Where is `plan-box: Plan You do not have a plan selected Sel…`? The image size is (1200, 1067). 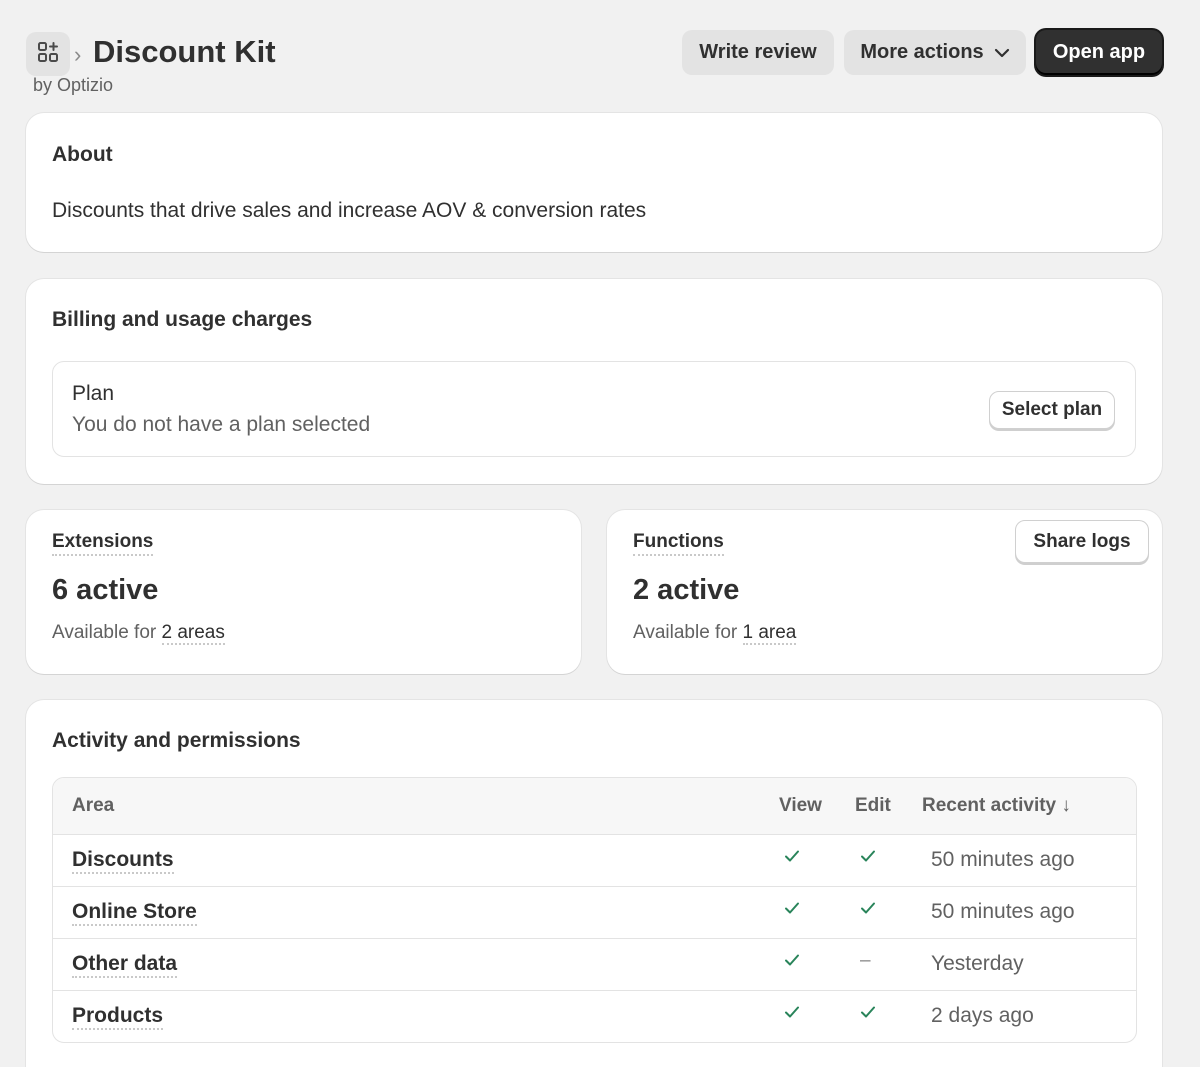
plan-box: Plan You do not have a plan selected Sel… is located at coordinates (594, 409).